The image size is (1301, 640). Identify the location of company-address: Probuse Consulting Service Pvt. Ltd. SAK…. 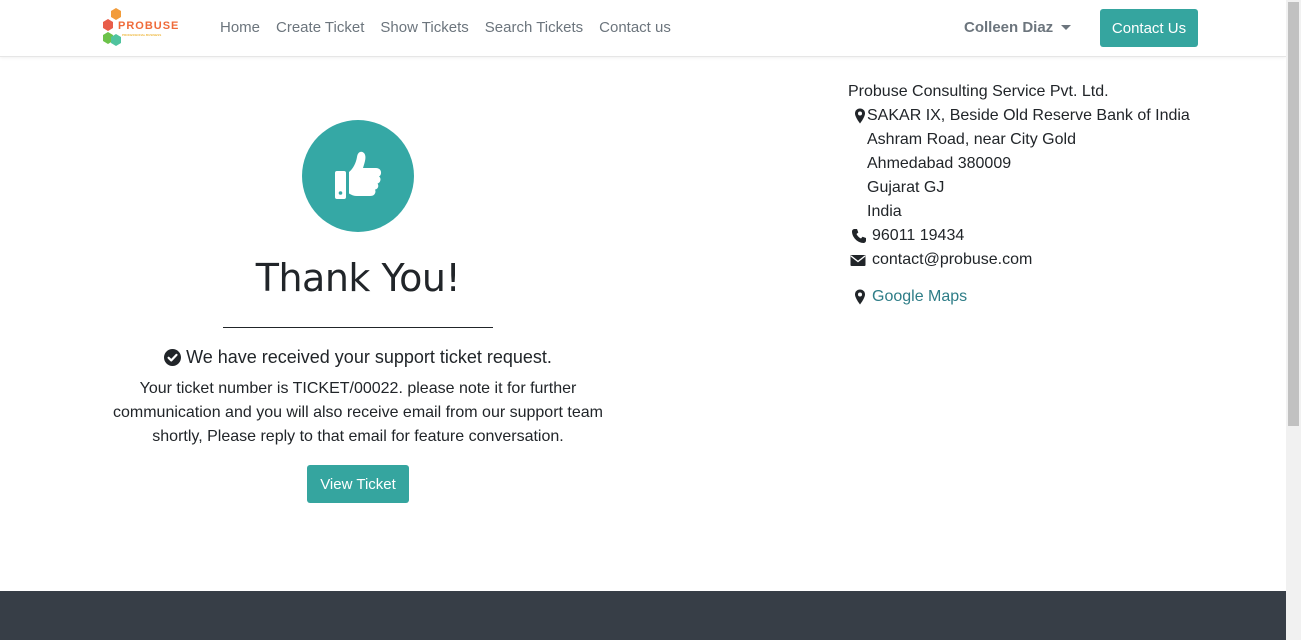
(1019, 194).